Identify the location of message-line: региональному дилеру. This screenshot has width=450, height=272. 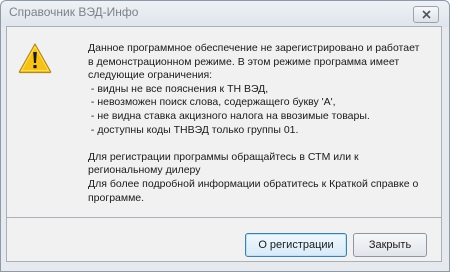
(144, 170).